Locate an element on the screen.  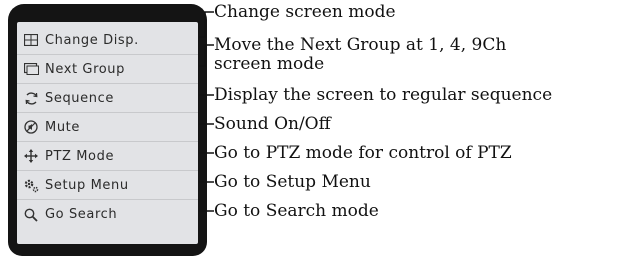
description-next-group-line2: screen mode is located at coordinates (269, 64).